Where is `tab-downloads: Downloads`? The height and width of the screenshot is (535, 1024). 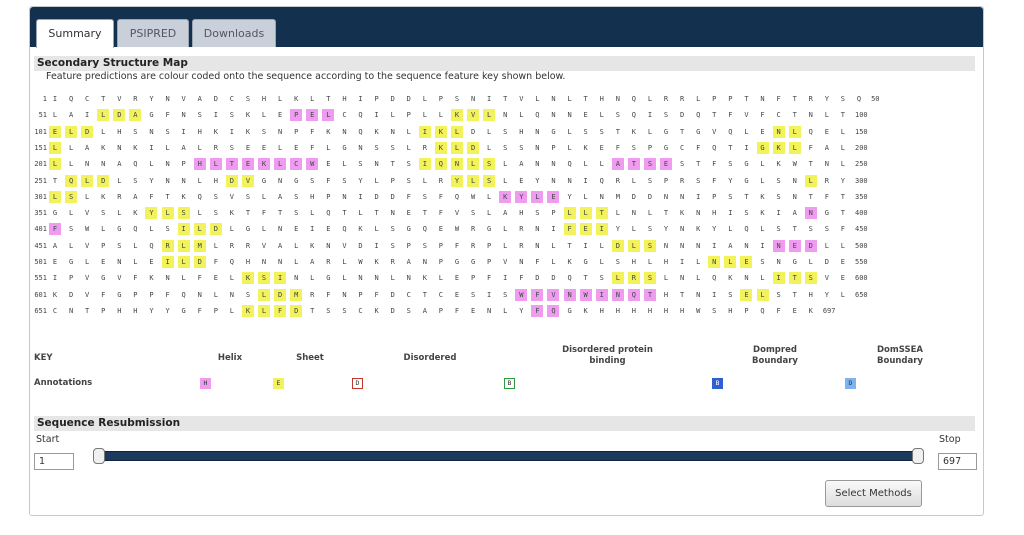 tab-downloads: Downloads is located at coordinates (234, 33).